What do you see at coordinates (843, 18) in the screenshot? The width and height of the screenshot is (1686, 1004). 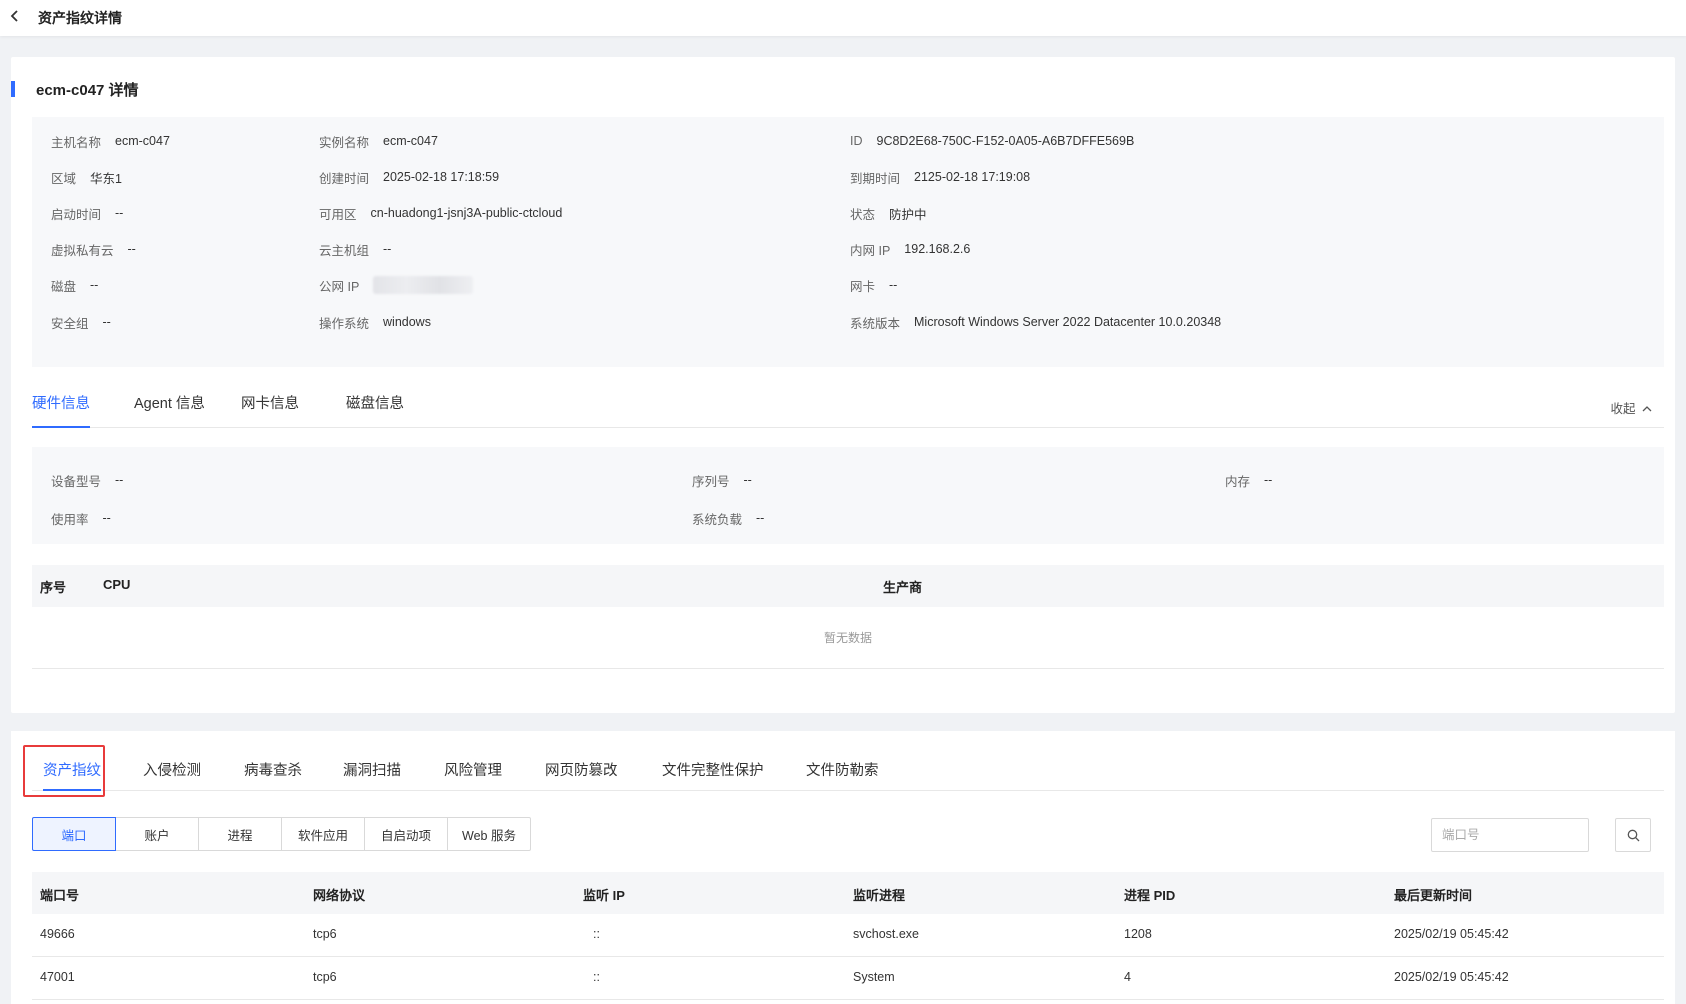 I see `top-bar: 资产指纹详情` at bounding box center [843, 18].